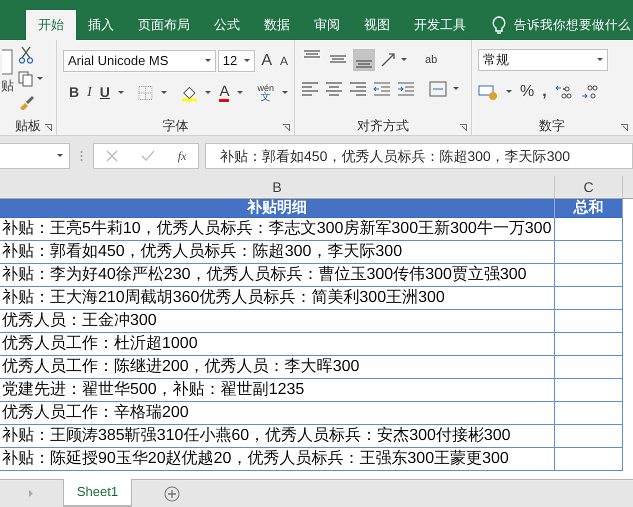 The height and width of the screenshot is (507, 633). Describe the element at coordinates (175, 126) in the screenshot. I see `group-label: 字体` at that location.